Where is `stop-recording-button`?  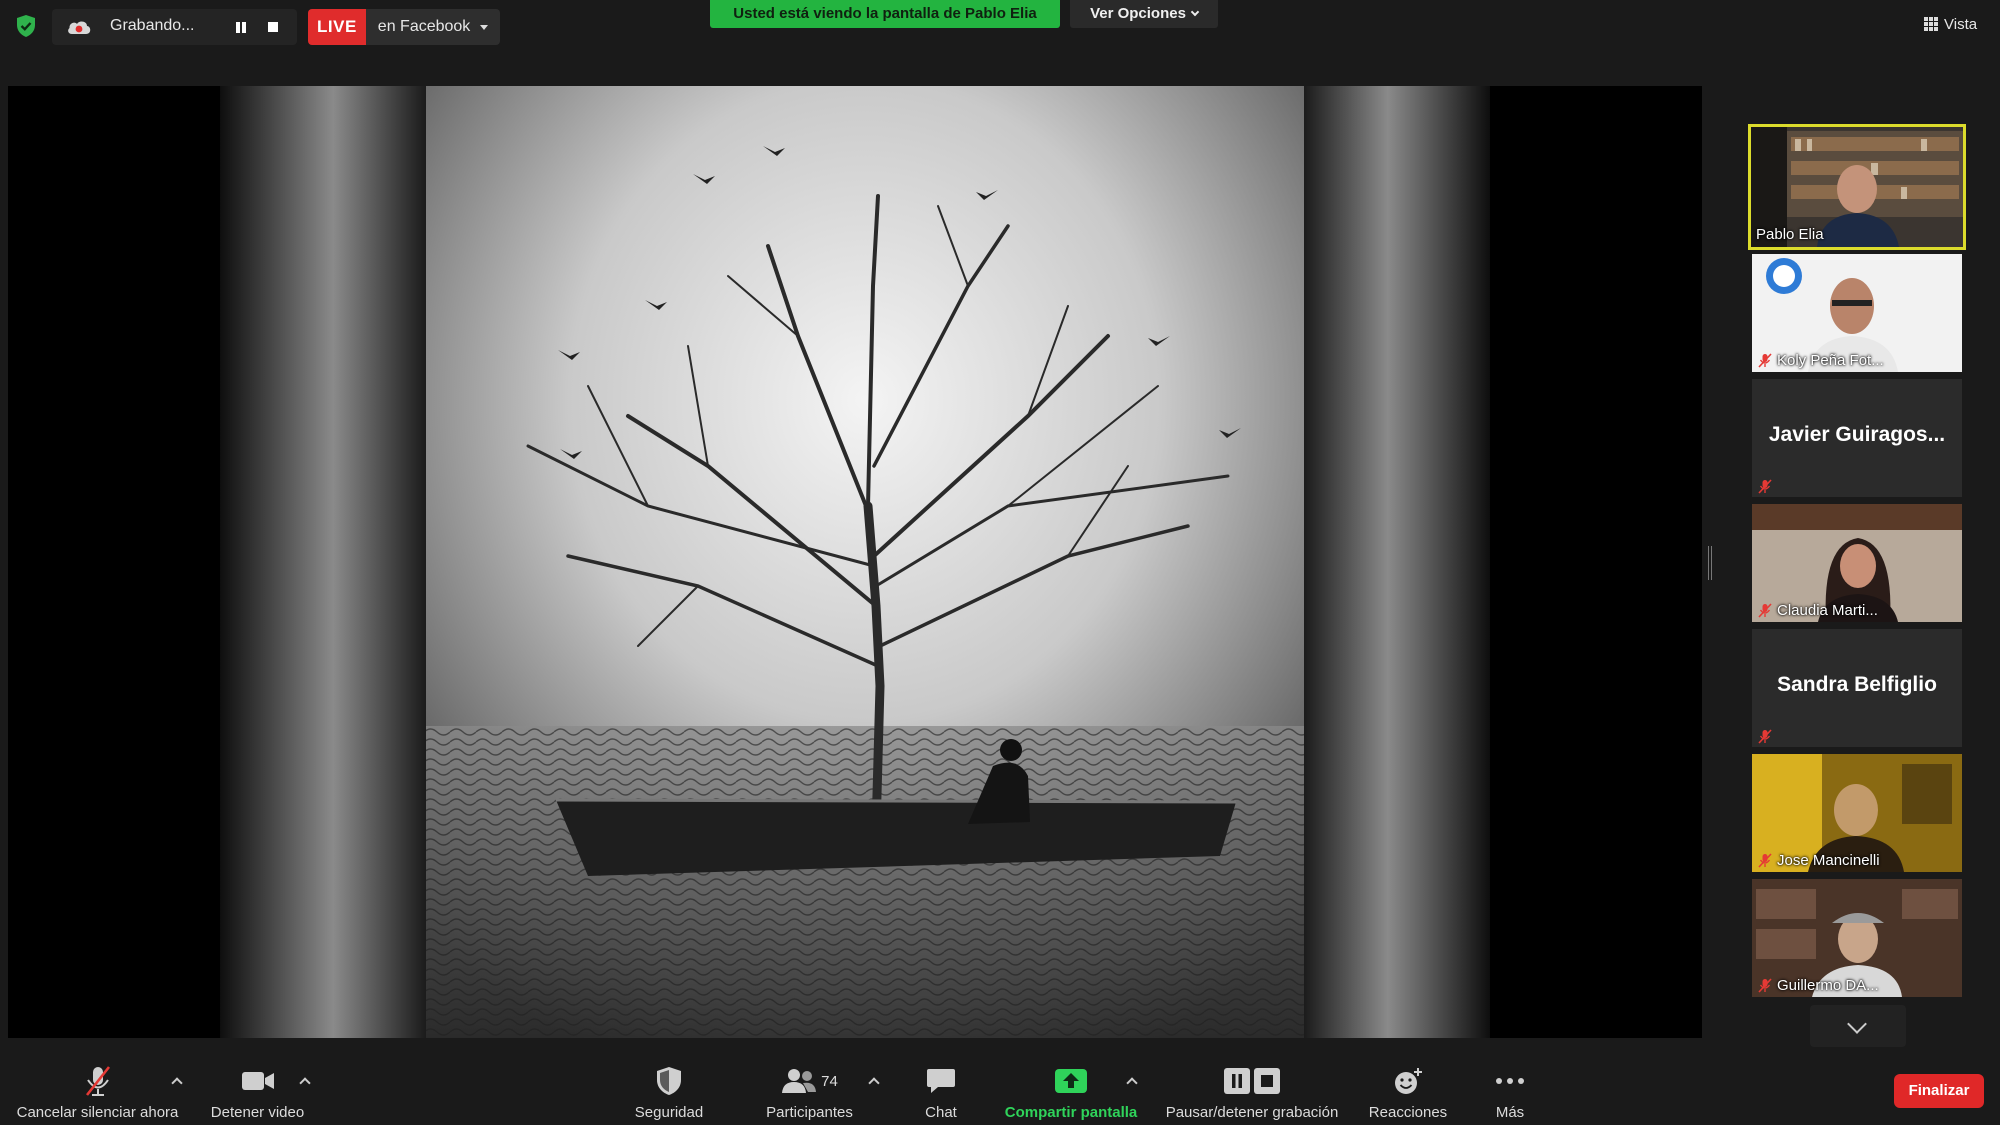
stop-recording-button is located at coordinates (273, 27).